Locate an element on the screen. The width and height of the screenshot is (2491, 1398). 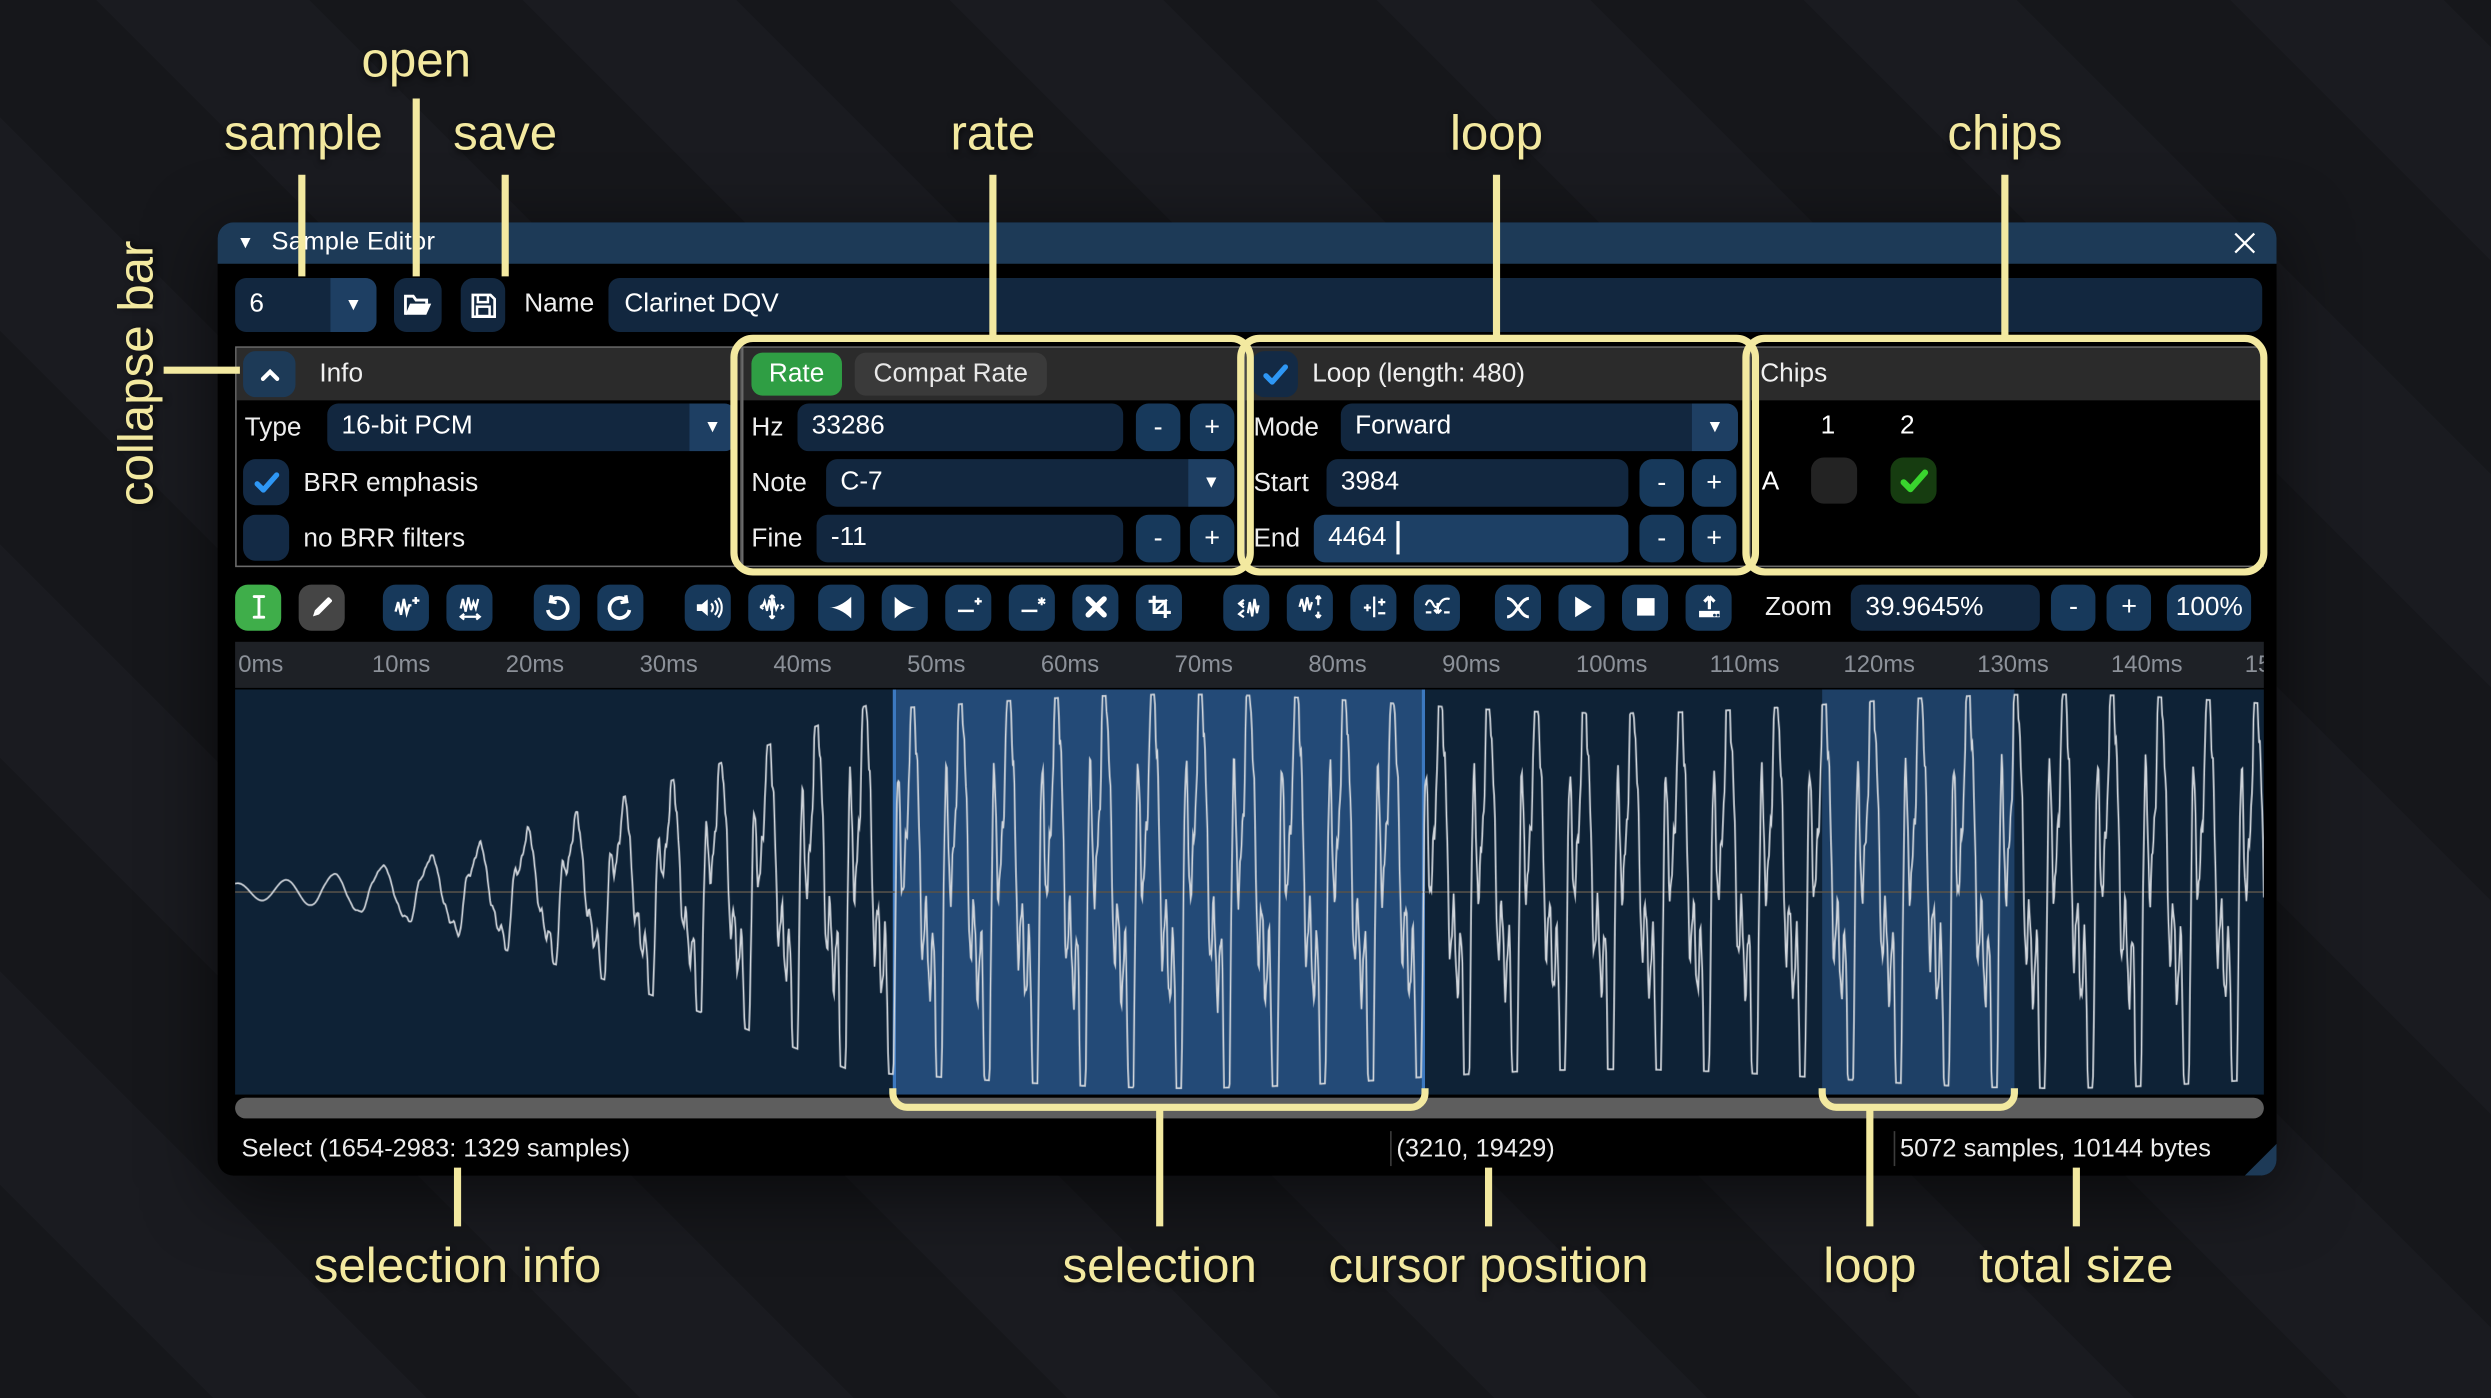
play-icon is located at coordinates (1583, 607).